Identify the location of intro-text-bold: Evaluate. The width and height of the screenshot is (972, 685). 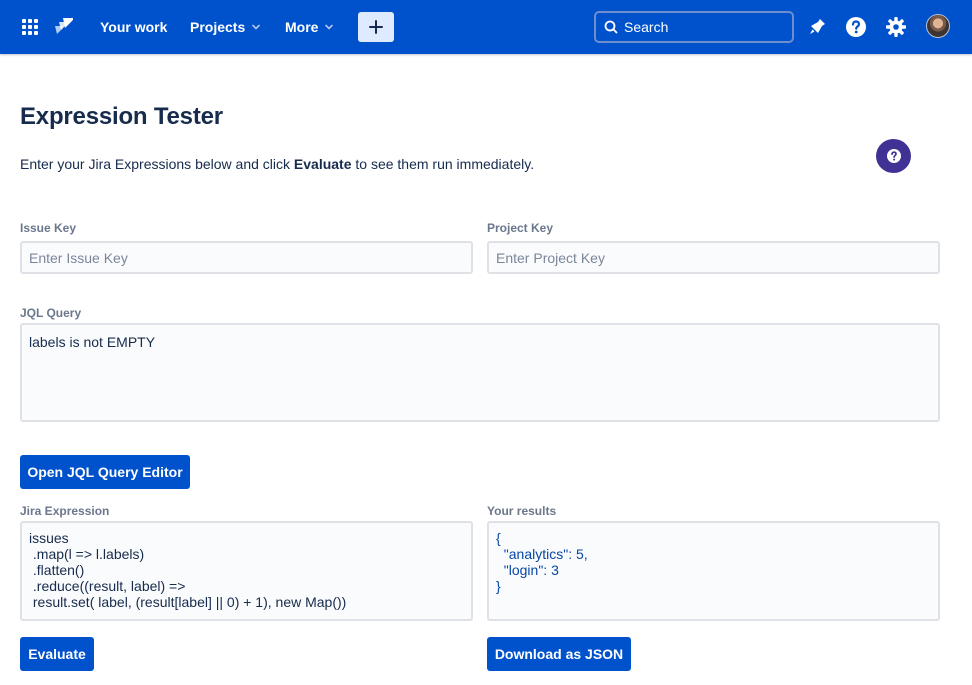
(322, 164).